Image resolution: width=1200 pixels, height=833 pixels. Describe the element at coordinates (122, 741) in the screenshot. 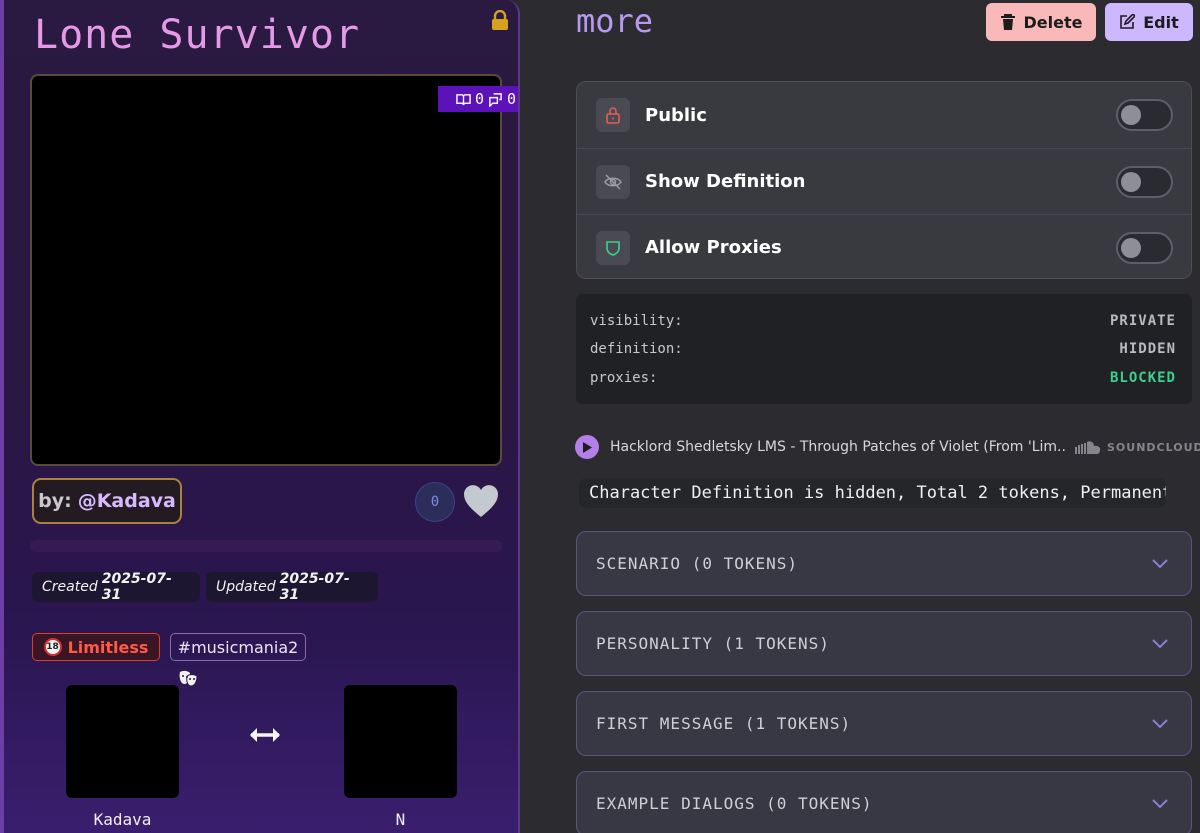

I see `avatar-left` at that location.